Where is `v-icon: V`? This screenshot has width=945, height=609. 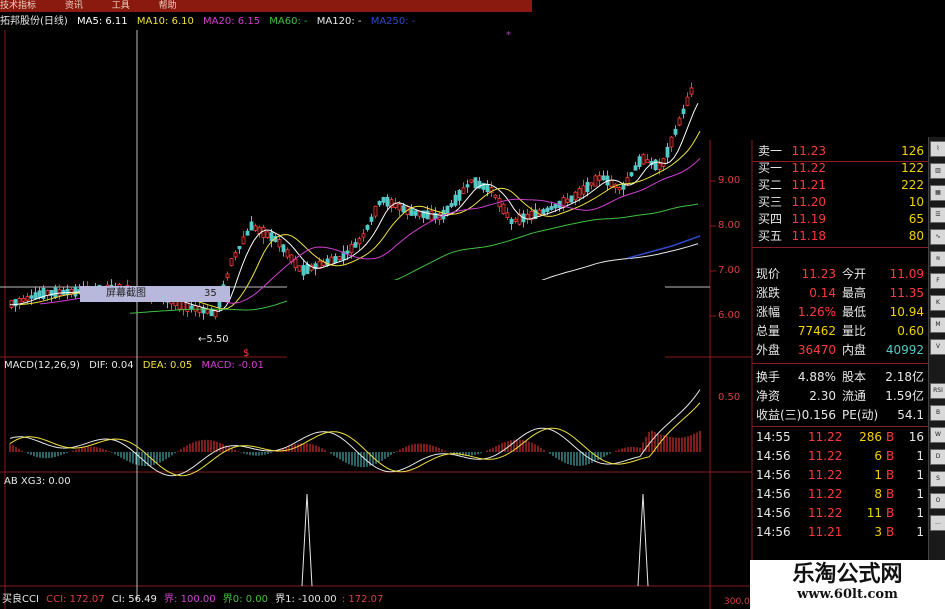 v-icon: V is located at coordinates (937, 347).